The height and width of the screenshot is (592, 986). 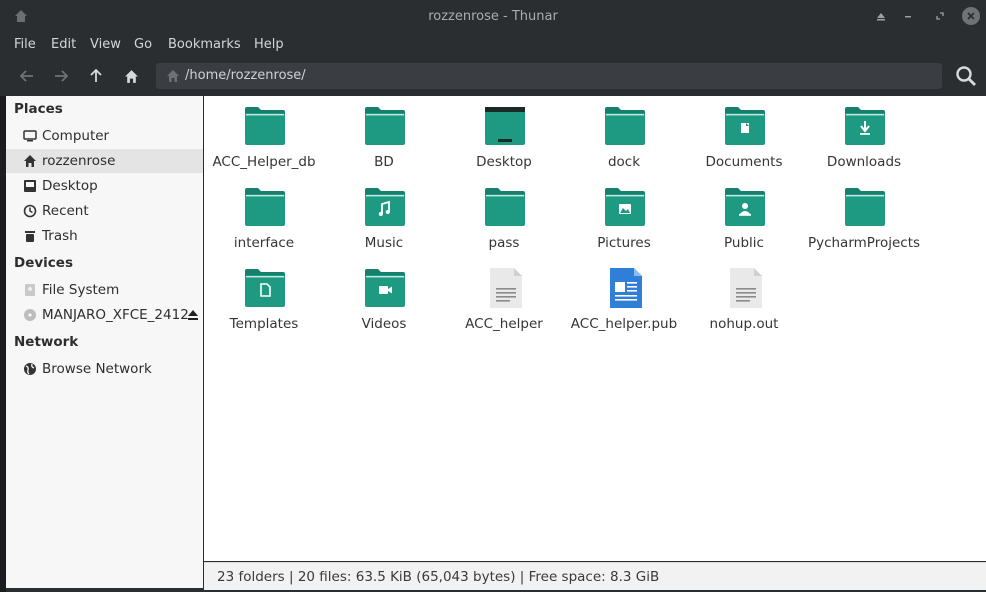 I want to click on sidebar-item-computer: Computer, so click(x=104, y=136).